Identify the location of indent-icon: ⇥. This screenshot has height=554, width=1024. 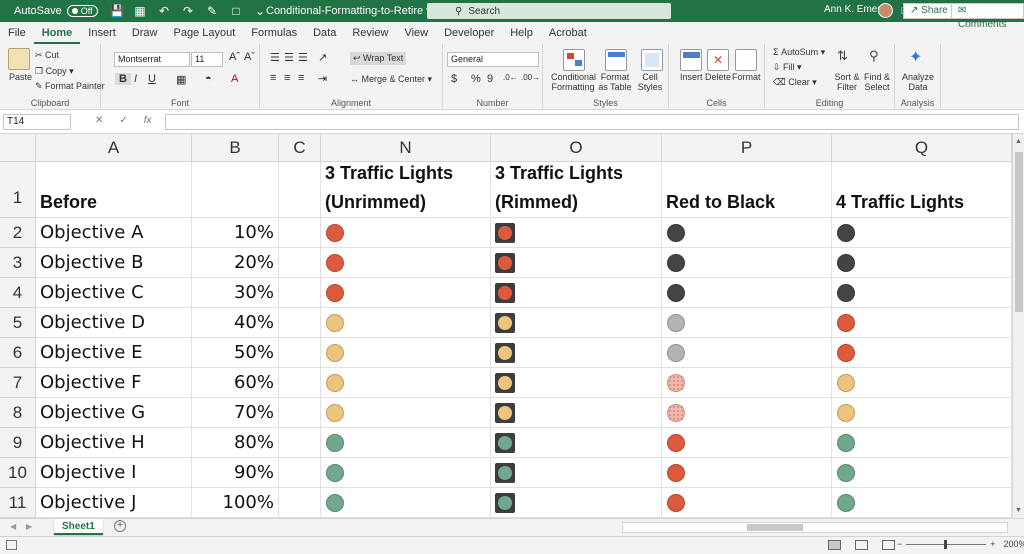
(322, 78).